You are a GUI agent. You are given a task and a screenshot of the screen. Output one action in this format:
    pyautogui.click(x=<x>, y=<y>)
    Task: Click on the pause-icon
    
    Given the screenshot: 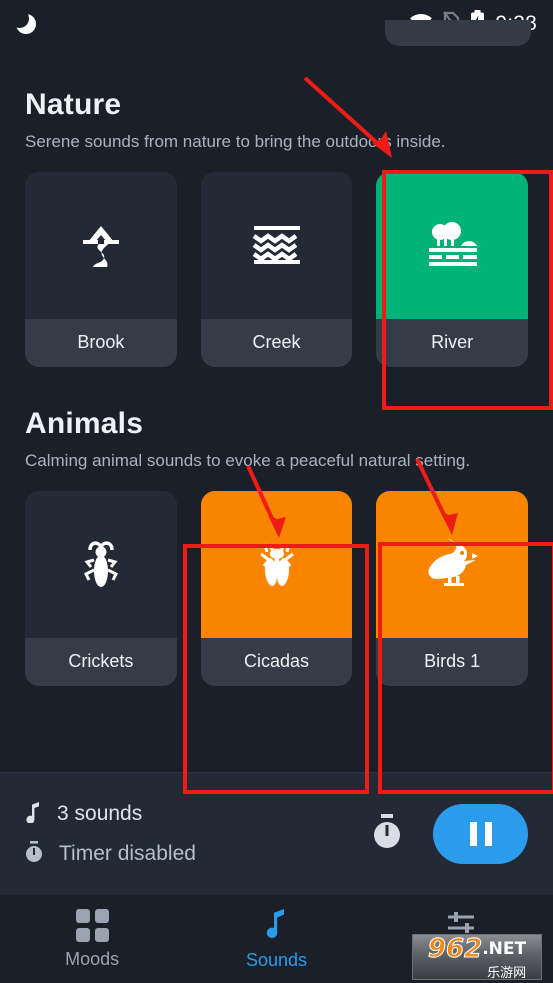 What is the action you would take?
    pyautogui.click(x=480, y=834)
    